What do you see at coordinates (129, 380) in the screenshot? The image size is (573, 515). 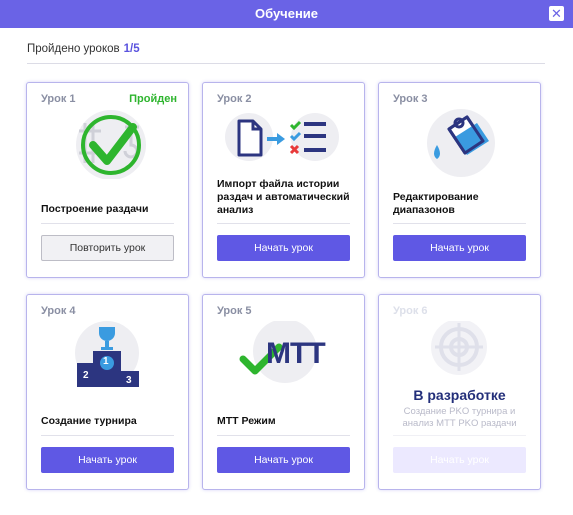 I see `podium-place-3: 3` at bounding box center [129, 380].